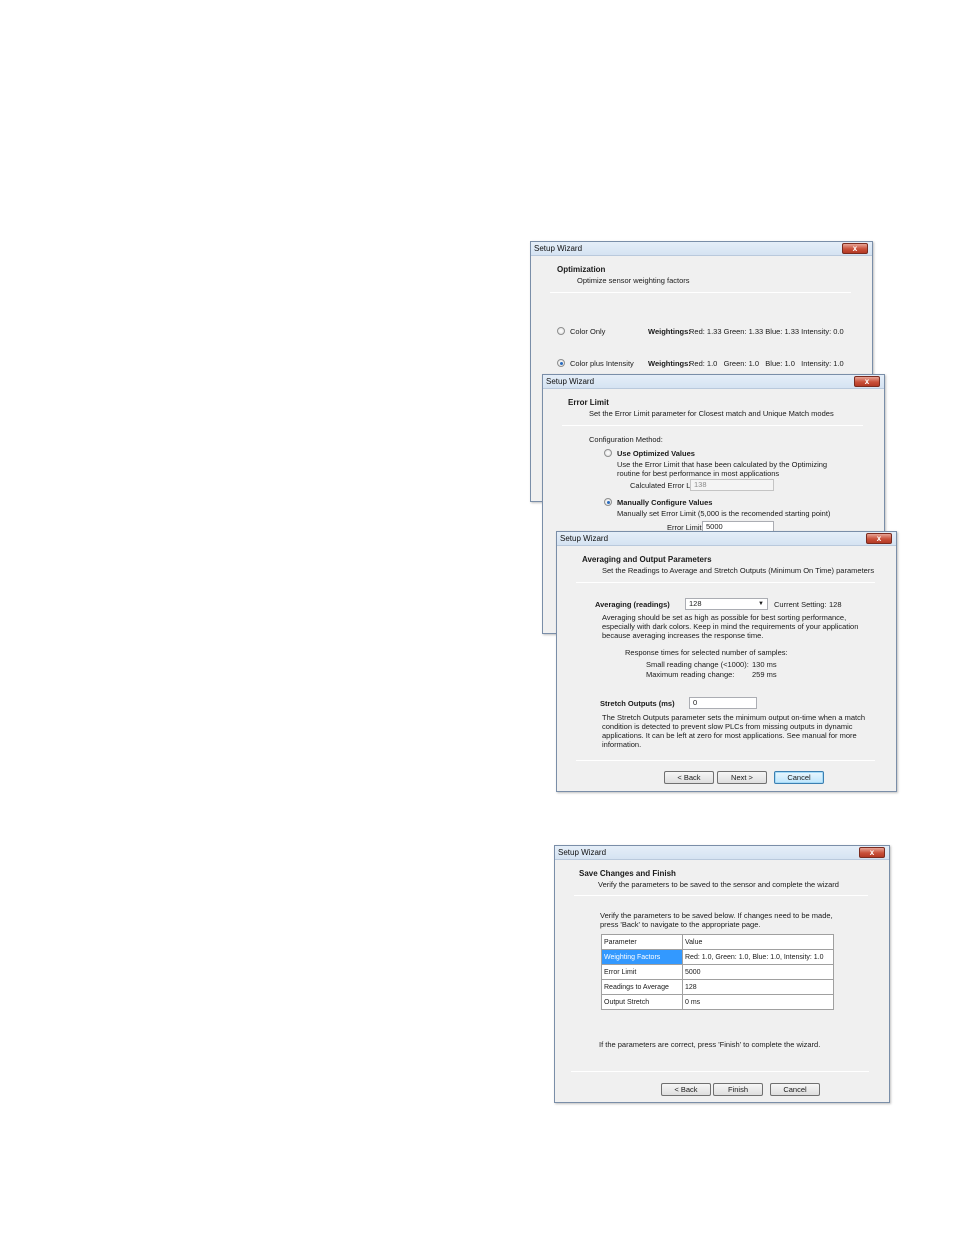 Image resolution: width=954 pixels, height=1235 pixels. Describe the element at coordinates (742, 777) in the screenshot. I see `next-button: Next >` at that location.